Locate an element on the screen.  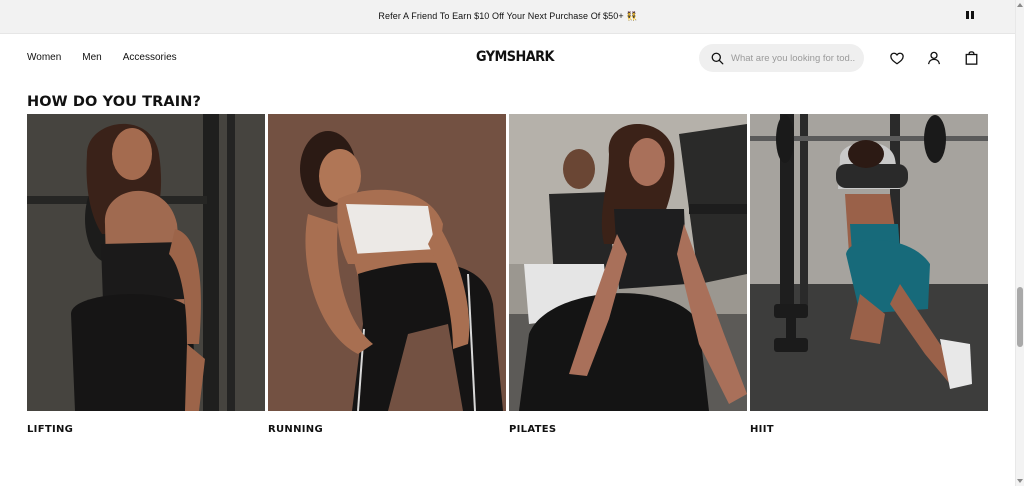
search-bar is located at coordinates (781, 58).